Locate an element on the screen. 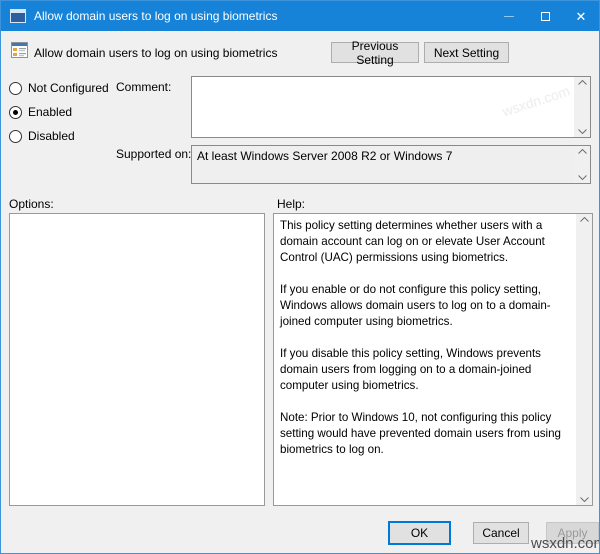 This screenshot has height=554, width=600. radio-disabled: Disabled is located at coordinates (42, 136).